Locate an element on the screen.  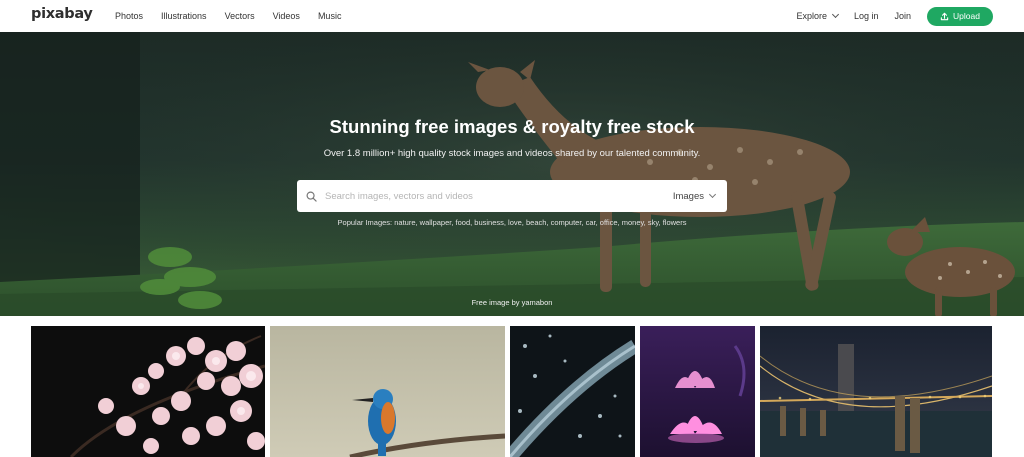
image-credit: Free image by yamabon is located at coordinates (512, 302).